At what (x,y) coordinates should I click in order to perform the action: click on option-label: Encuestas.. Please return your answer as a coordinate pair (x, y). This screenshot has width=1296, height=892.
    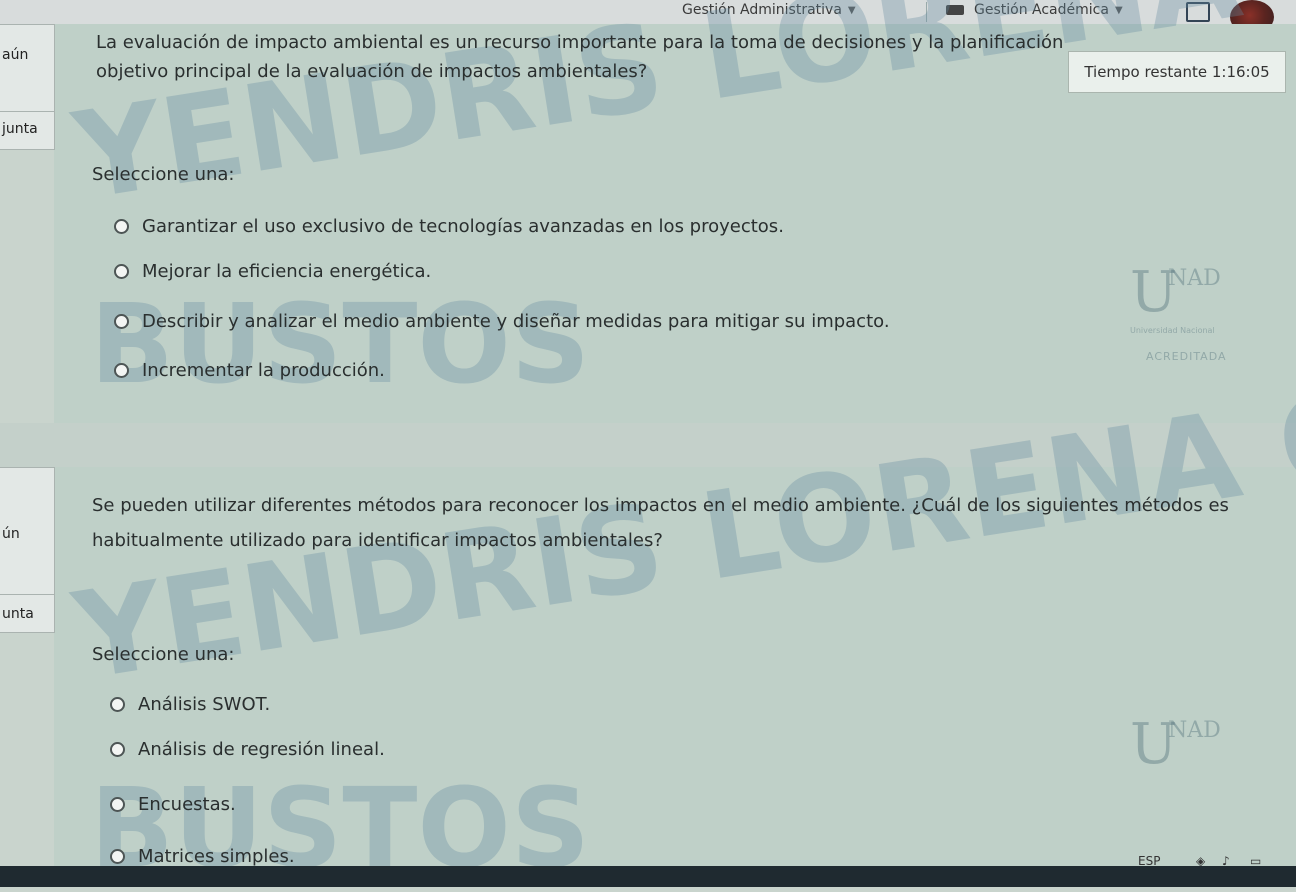
    Looking at the image, I should click on (187, 804).